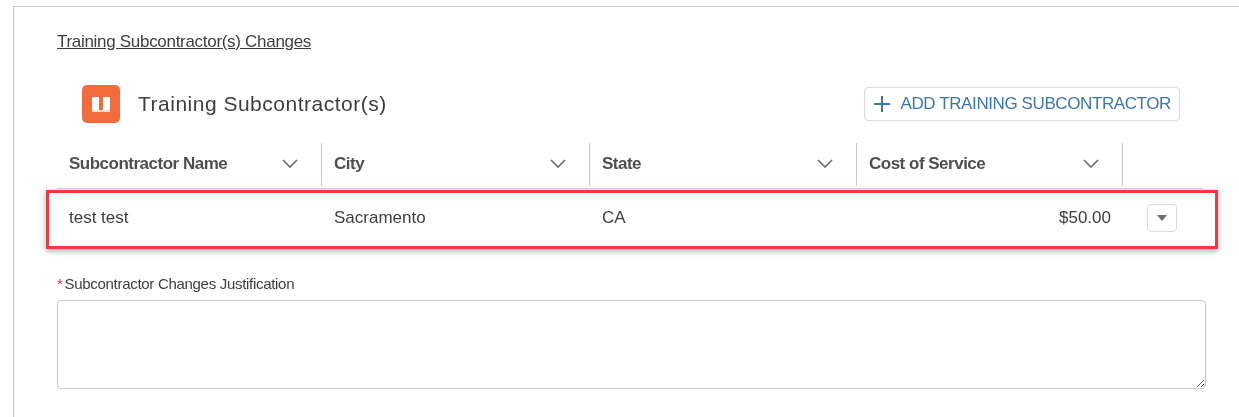 The width and height of the screenshot is (1239, 417). What do you see at coordinates (101, 103) in the screenshot?
I see `book-icon` at bounding box center [101, 103].